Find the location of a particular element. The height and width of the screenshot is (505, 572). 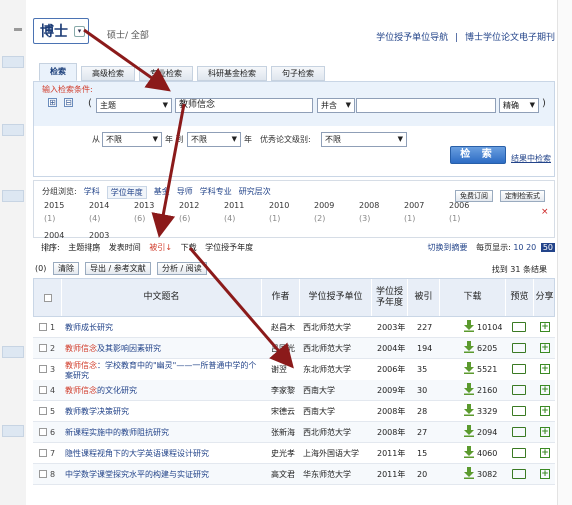

per-page-20: 20 is located at coordinates (531, 247).